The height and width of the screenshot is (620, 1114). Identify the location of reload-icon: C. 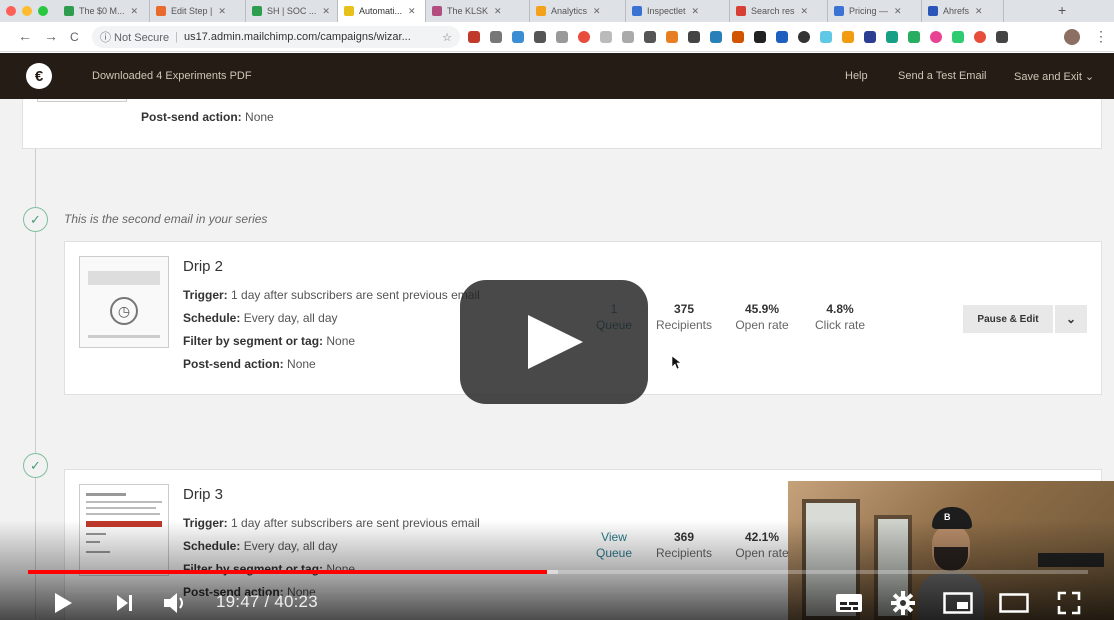
(74, 37).